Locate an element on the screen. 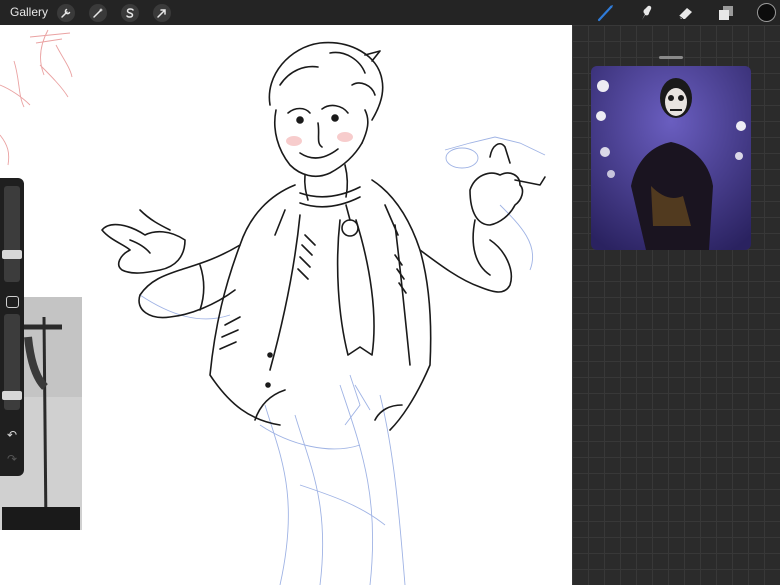 The image size is (780, 585). left-cheek-blush is located at coordinates (294, 141).